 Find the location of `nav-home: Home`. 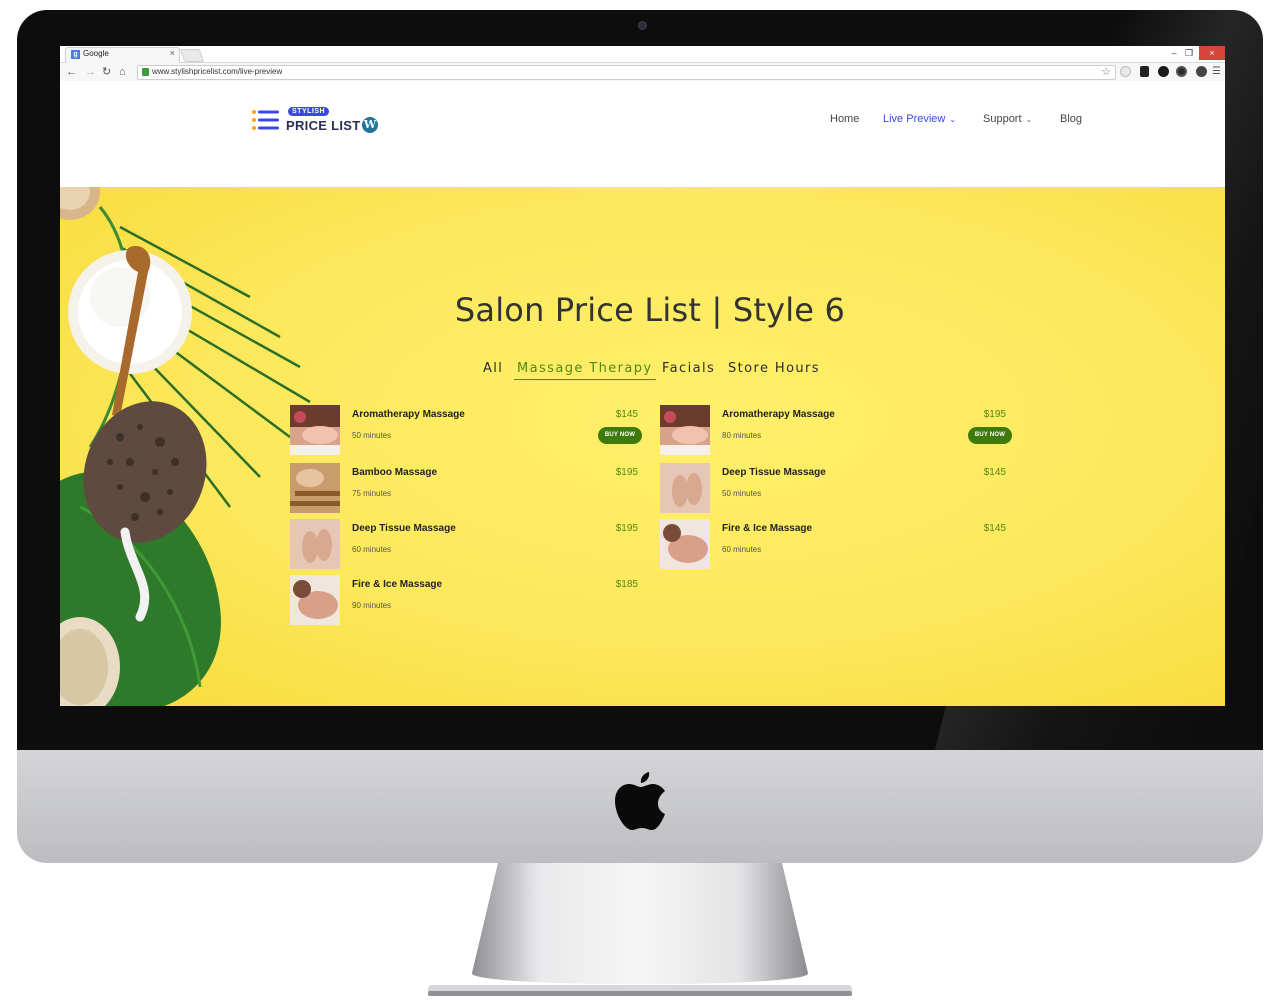

nav-home: Home is located at coordinates (844, 119).